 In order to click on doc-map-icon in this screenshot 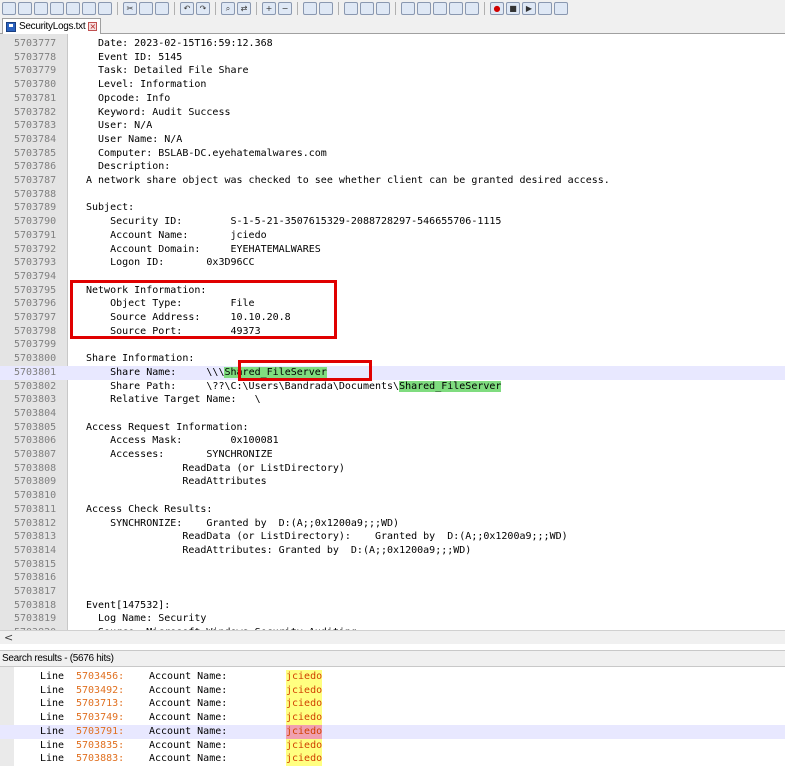, I will do `click(424, 8)`.